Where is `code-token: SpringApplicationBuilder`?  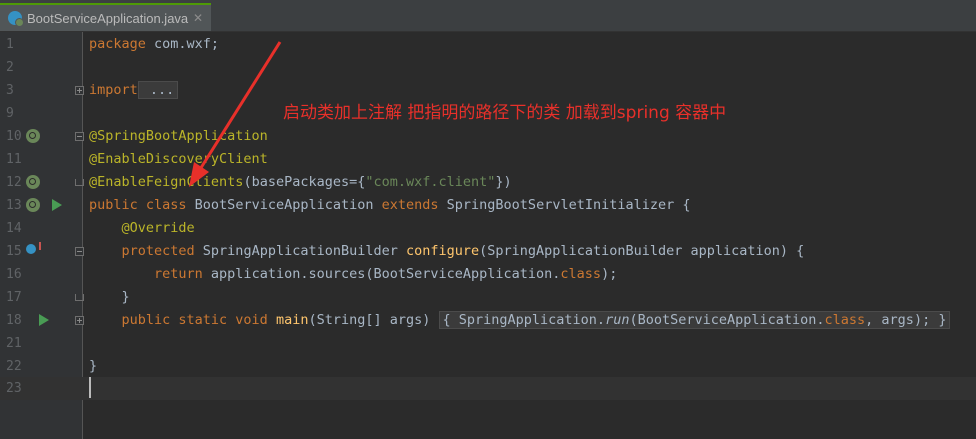
code-token: SpringApplicationBuilder is located at coordinates (300, 251).